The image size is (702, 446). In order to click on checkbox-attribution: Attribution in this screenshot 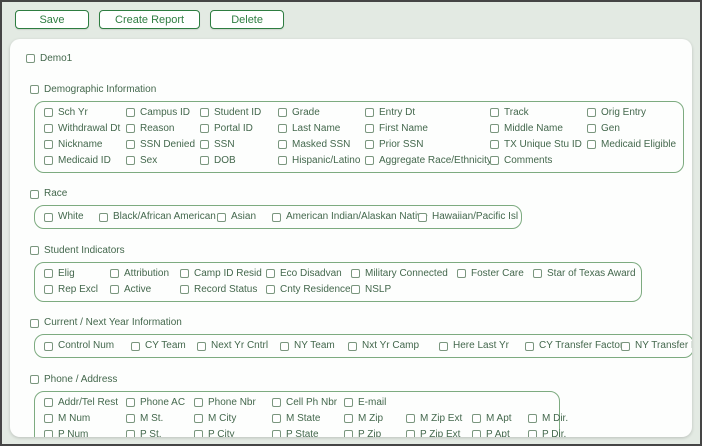, I will do `click(145, 274)`.